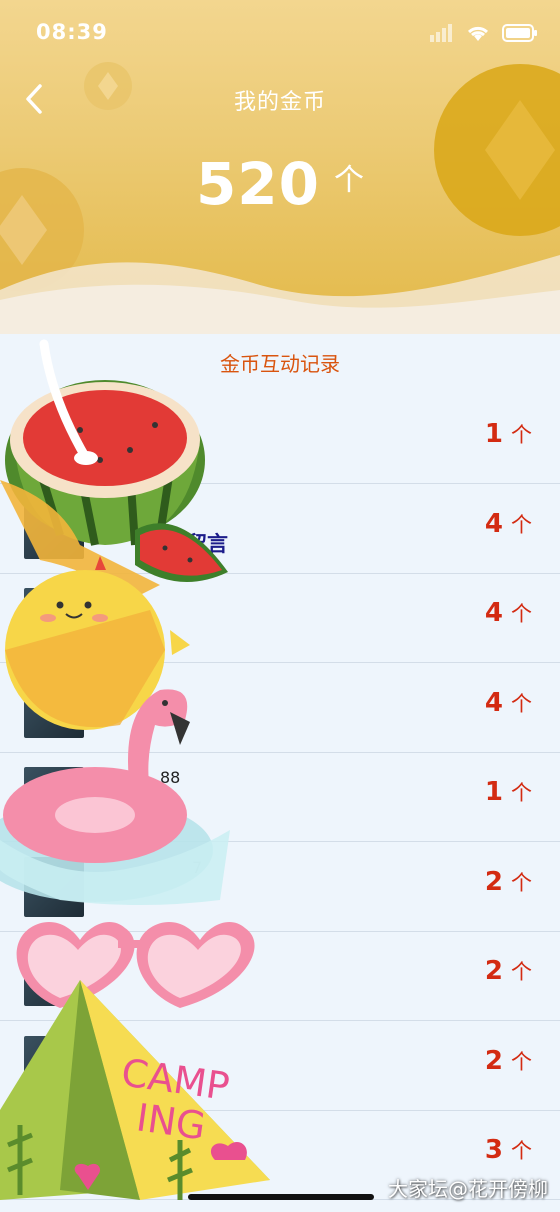  What do you see at coordinates (280, 529) in the screenshot?
I see `record-row: 留言 4个` at bounding box center [280, 529].